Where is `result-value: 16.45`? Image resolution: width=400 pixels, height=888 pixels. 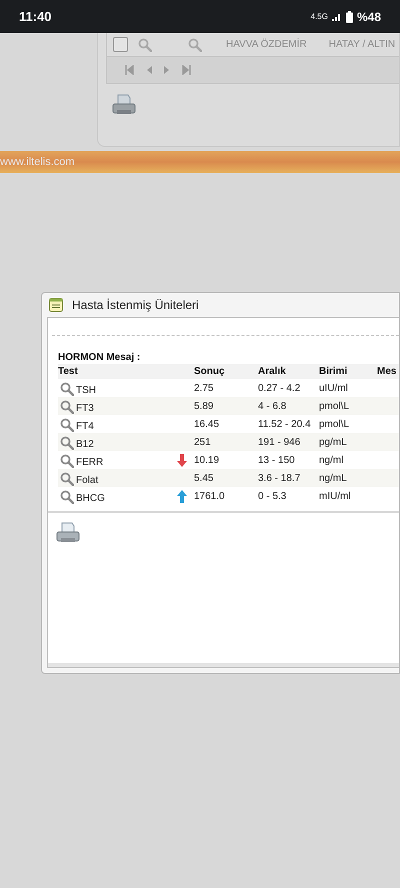 result-value: 16.45 is located at coordinates (207, 425).